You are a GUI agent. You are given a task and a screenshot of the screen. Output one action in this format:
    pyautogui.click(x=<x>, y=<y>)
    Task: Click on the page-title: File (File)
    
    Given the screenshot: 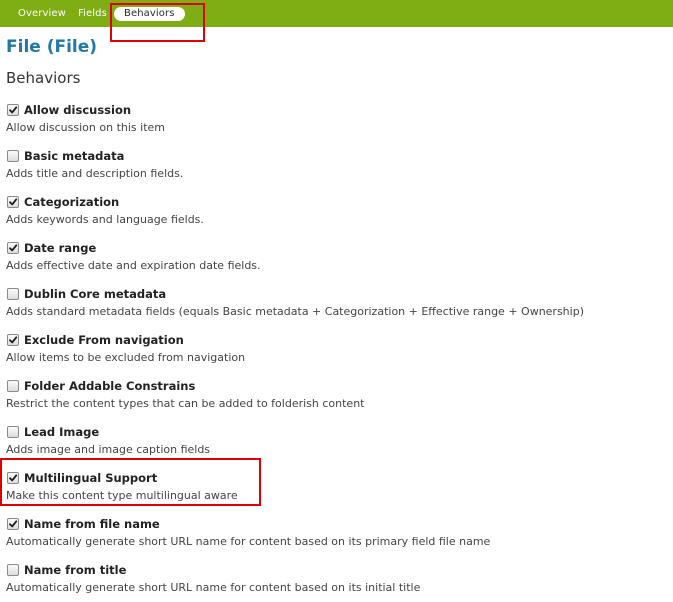 What is the action you would take?
    pyautogui.click(x=52, y=47)
    